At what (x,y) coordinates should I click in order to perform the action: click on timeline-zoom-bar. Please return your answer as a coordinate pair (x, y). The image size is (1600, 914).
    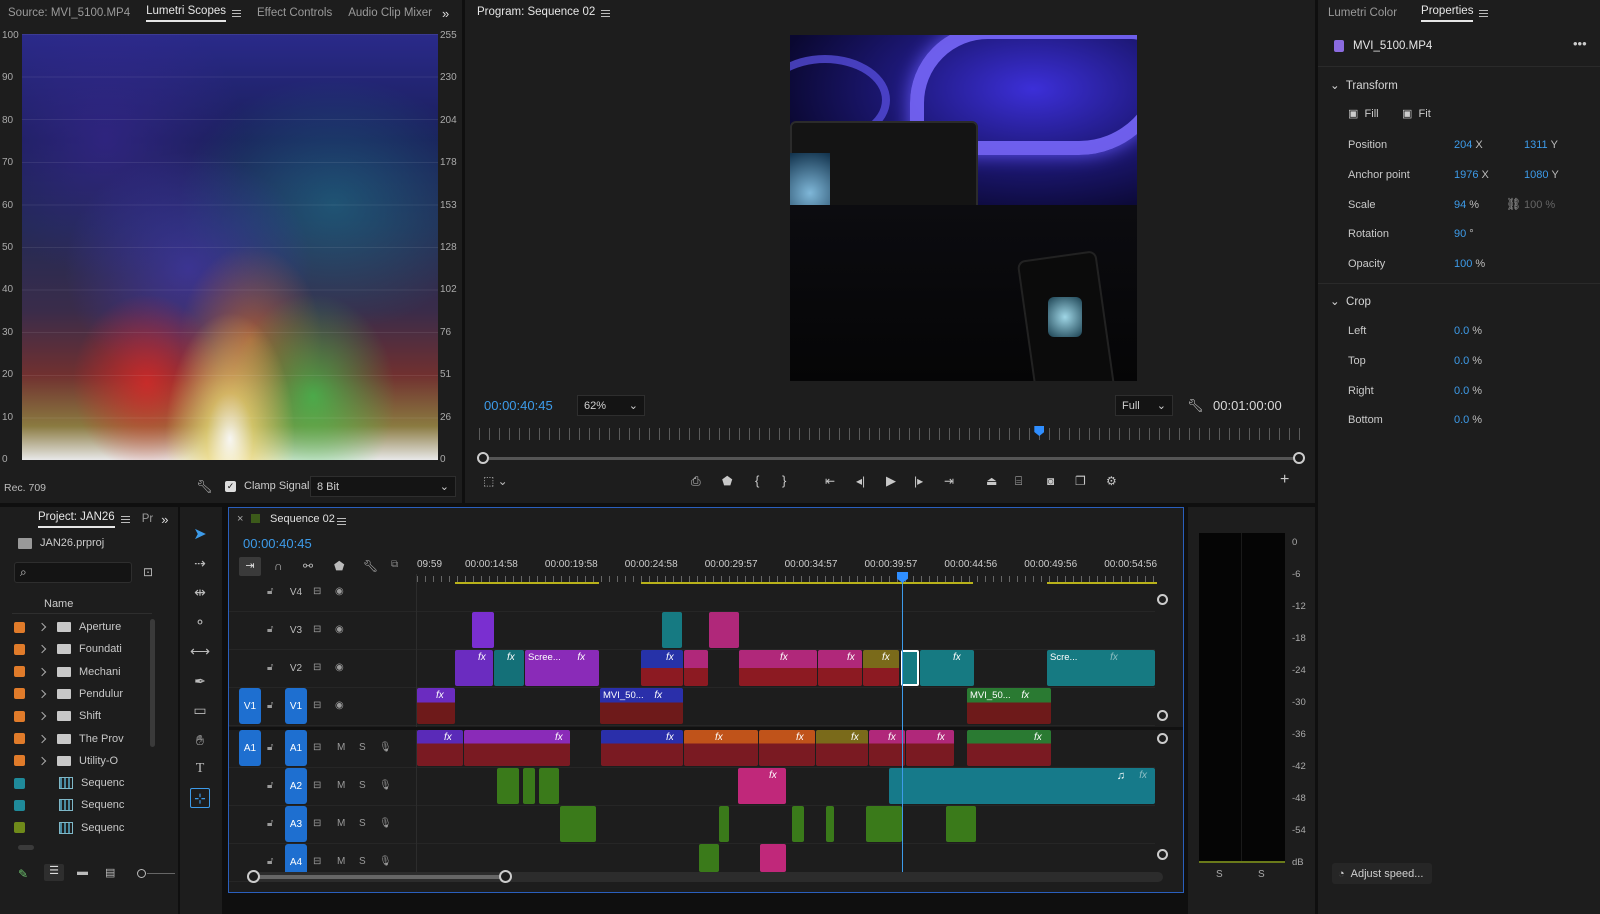
    Looking at the image, I should click on (379, 877).